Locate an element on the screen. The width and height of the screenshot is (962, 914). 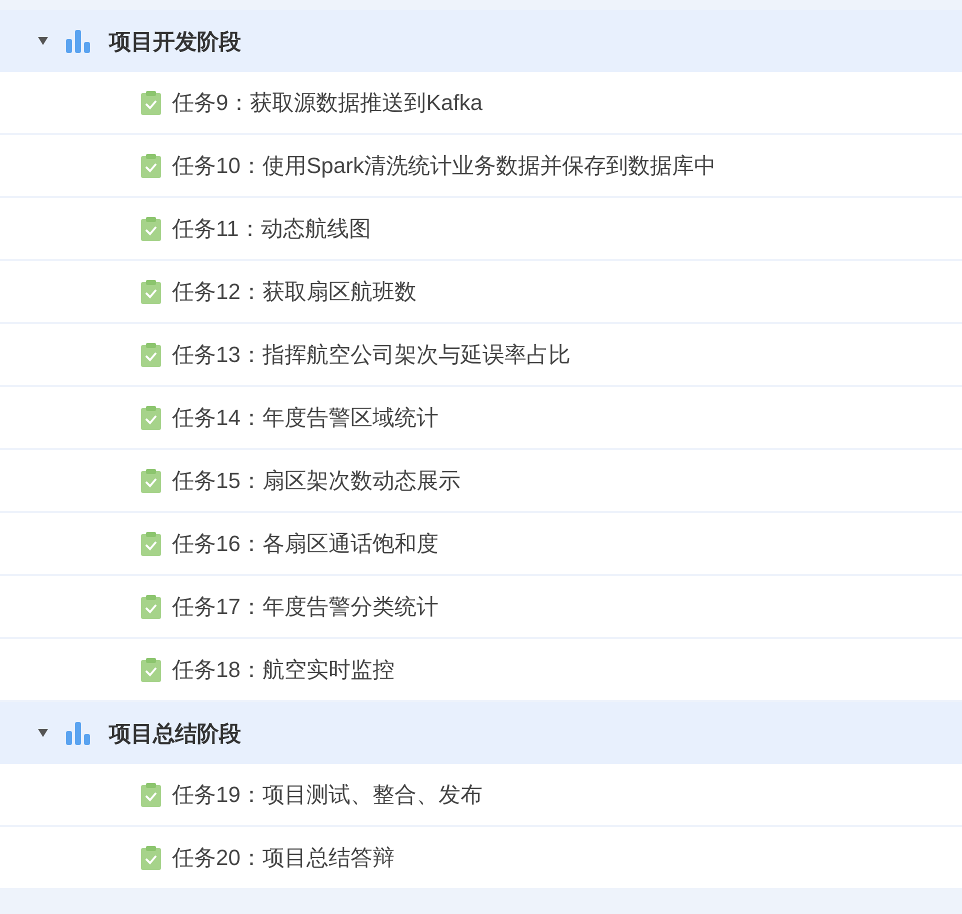
task-row: 任务14：年度告警区域统计 is located at coordinates (481, 417).